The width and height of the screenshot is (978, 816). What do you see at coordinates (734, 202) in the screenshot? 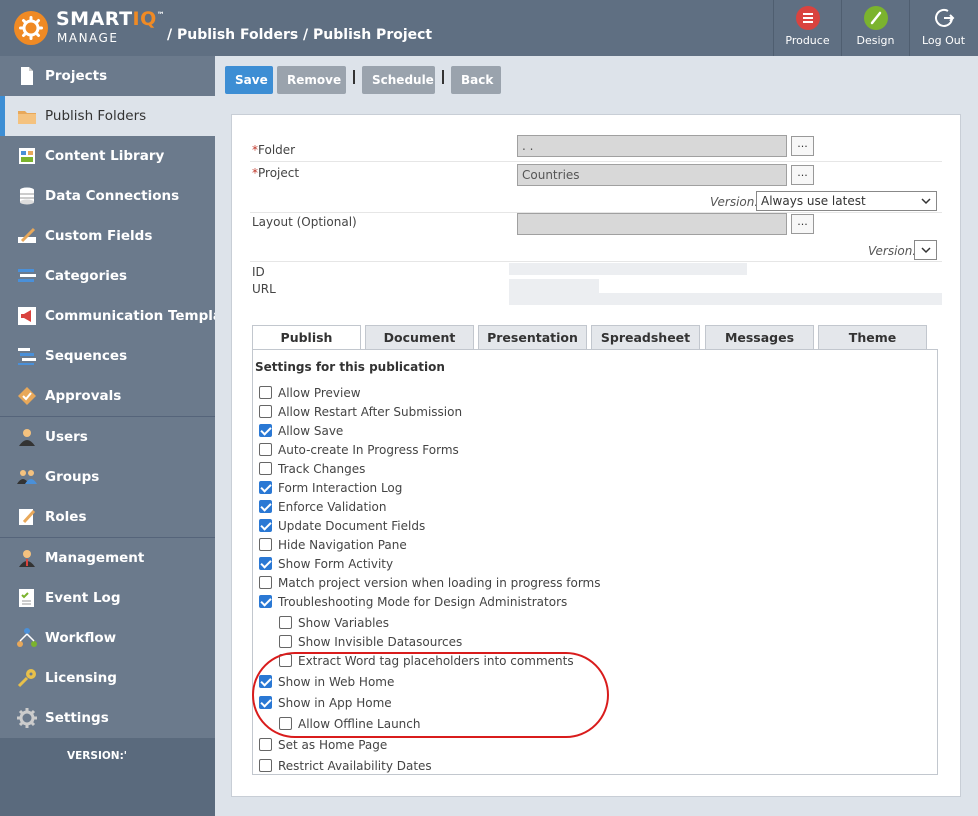
I see `project-version-label: Version:` at bounding box center [734, 202].